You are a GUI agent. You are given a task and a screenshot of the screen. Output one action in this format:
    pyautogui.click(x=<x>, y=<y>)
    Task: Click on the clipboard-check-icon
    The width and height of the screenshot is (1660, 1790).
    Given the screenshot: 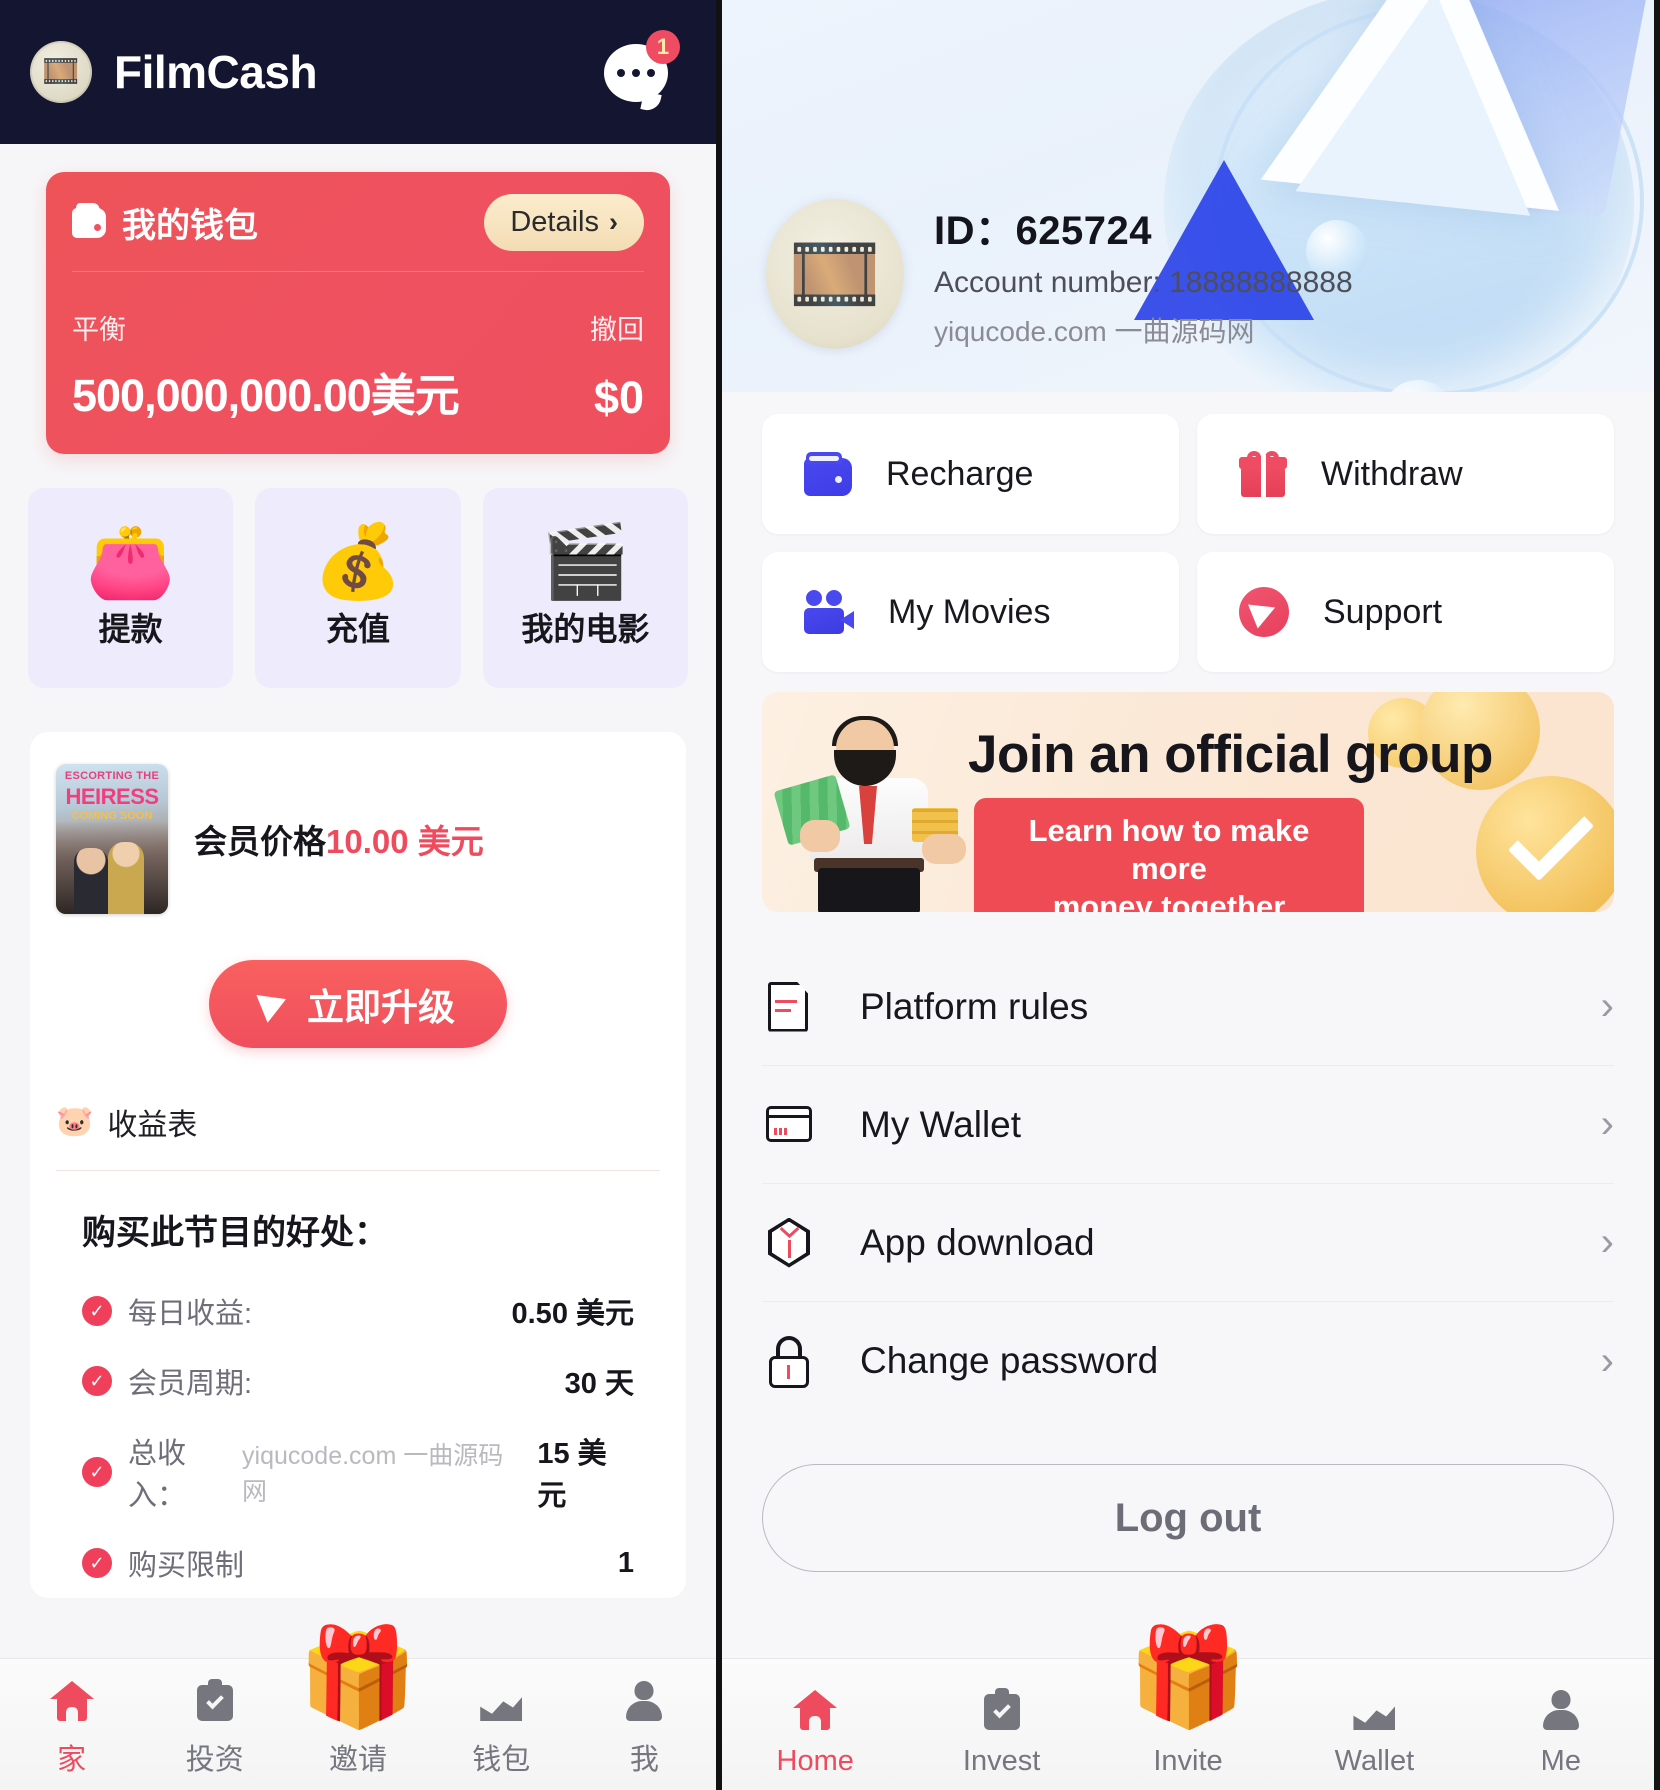 What is the action you would take?
    pyautogui.click(x=214, y=1703)
    